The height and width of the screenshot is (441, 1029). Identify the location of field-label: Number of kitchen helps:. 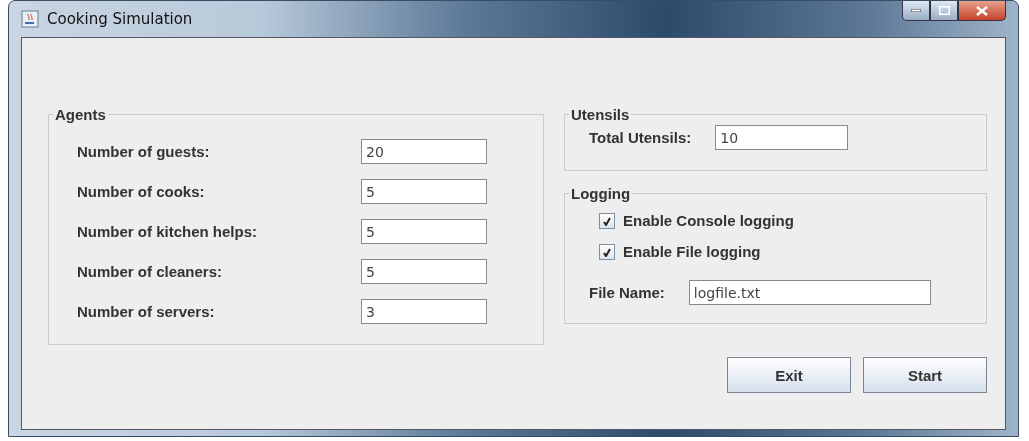
(168, 231).